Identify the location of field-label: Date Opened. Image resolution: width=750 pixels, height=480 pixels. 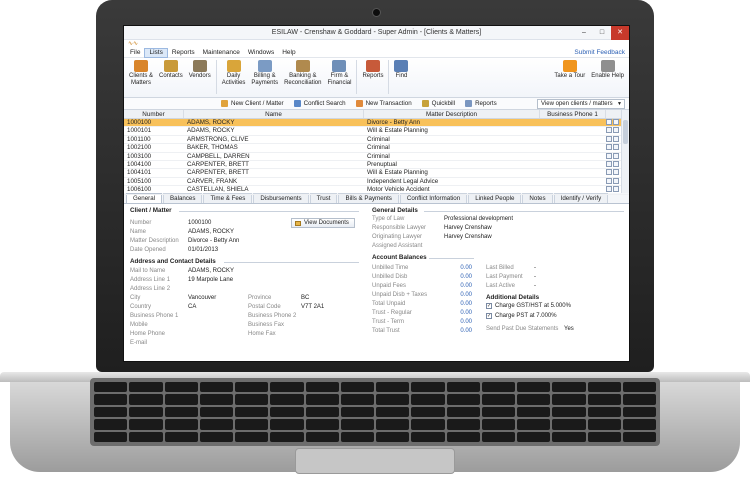
(148, 250).